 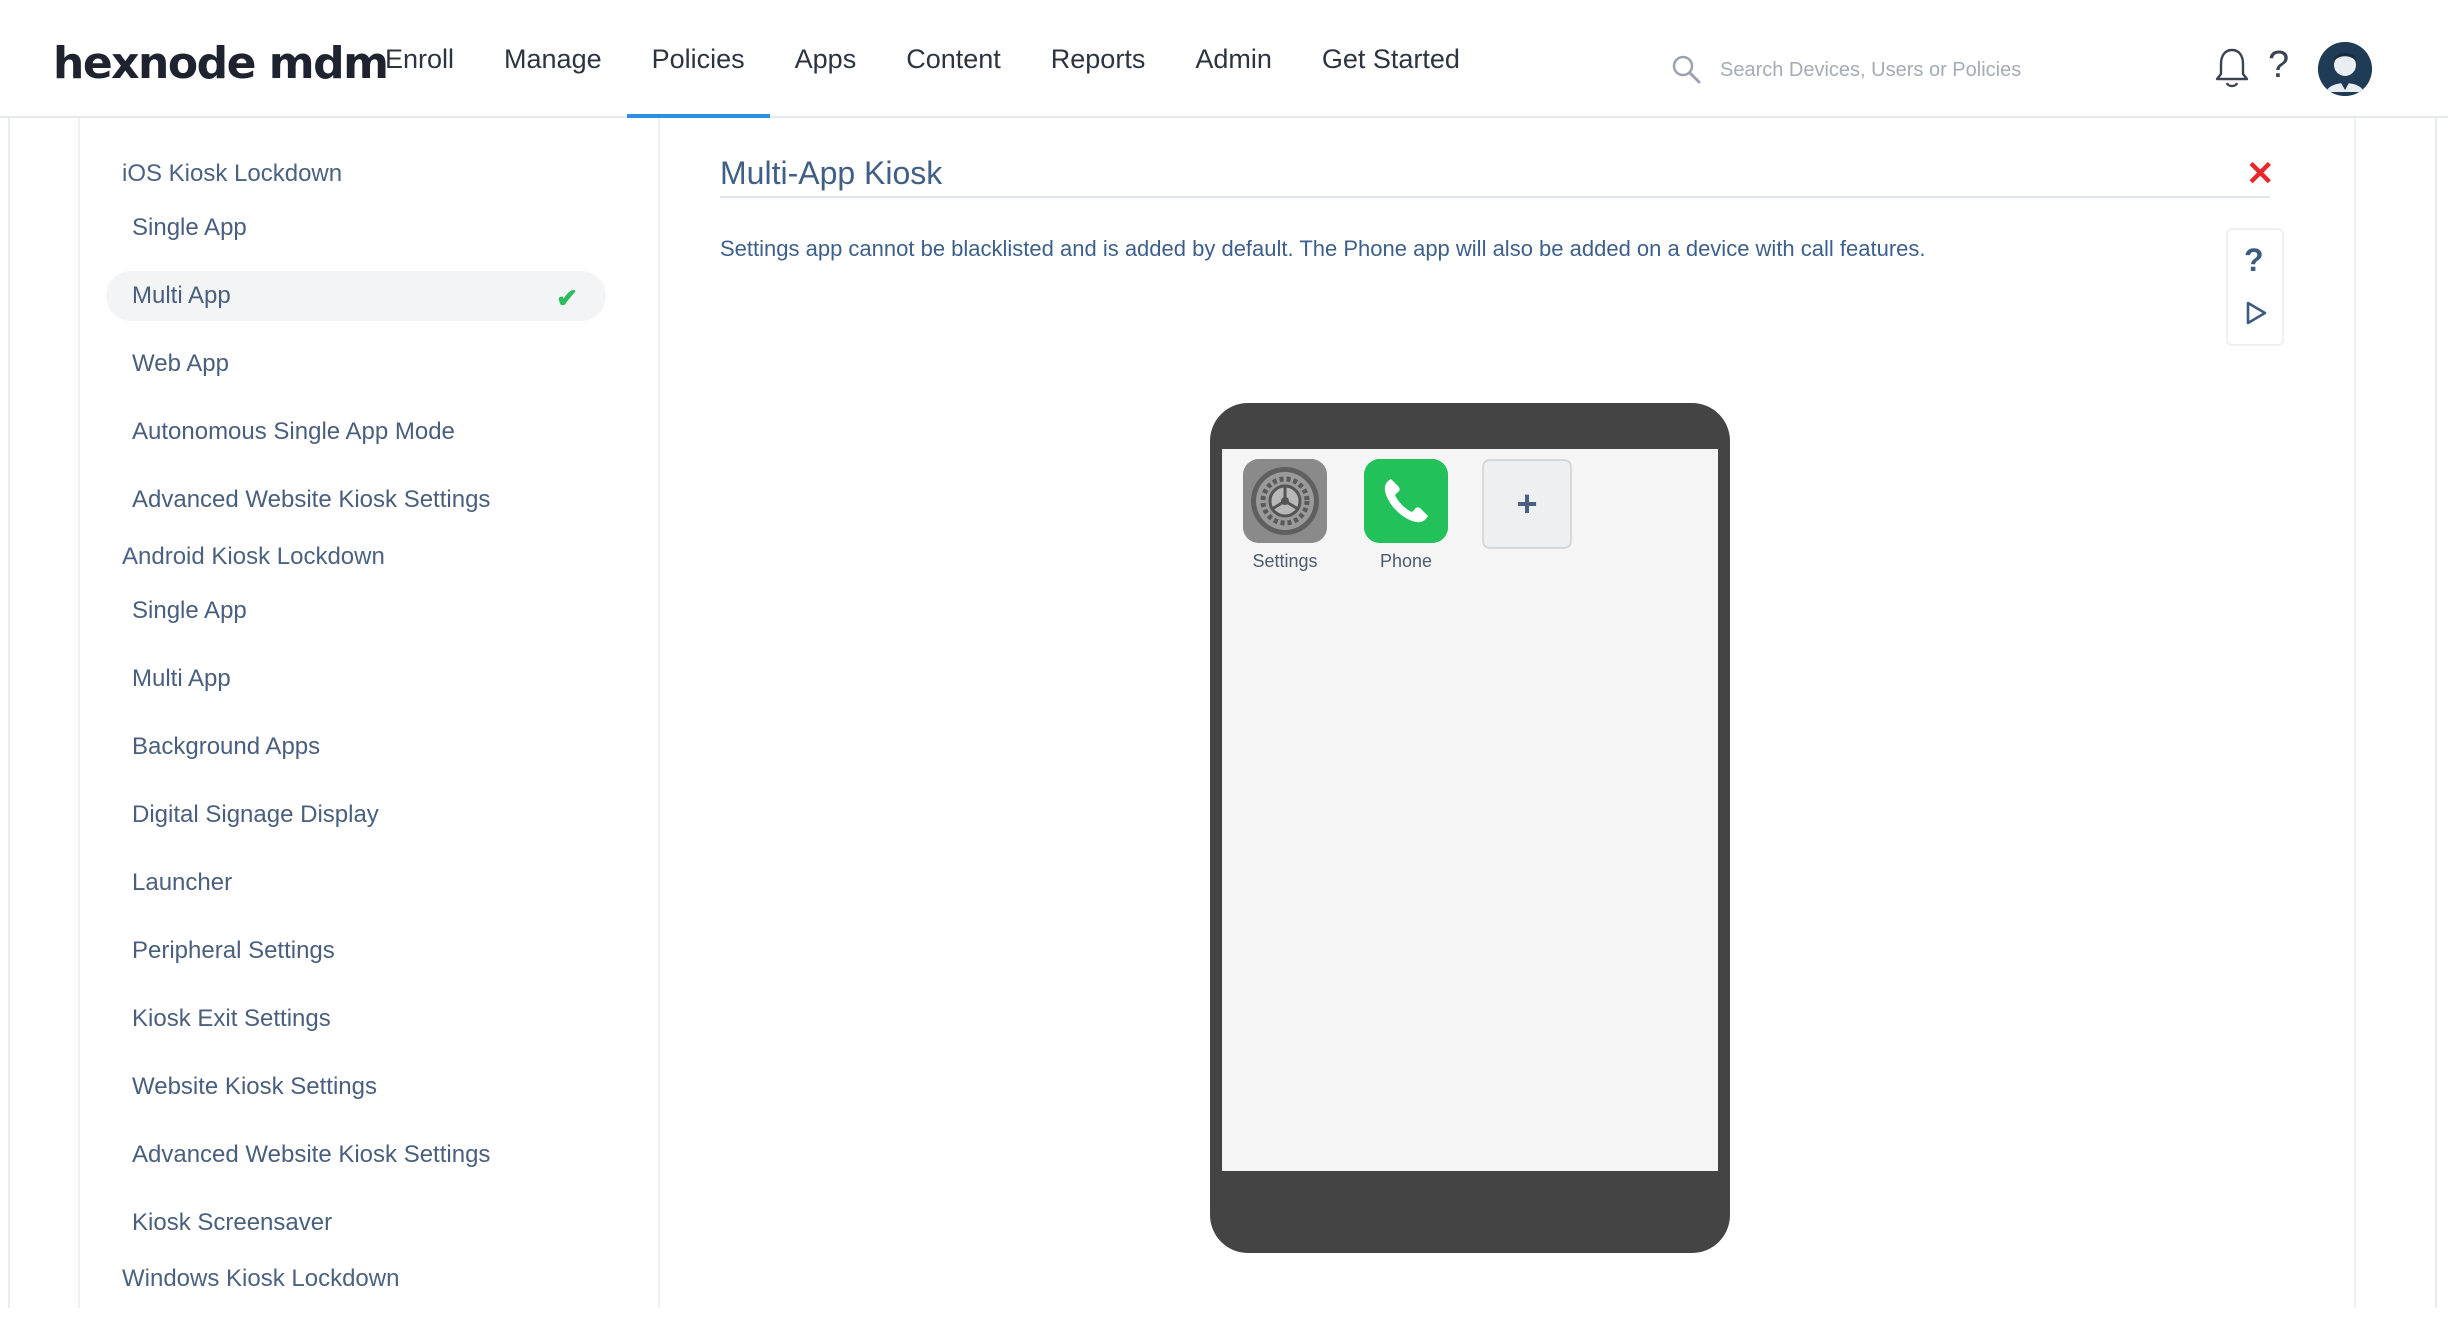 What do you see at coordinates (356, 883) in the screenshot?
I see `sidebar-item-android-launcher: Launcher` at bounding box center [356, 883].